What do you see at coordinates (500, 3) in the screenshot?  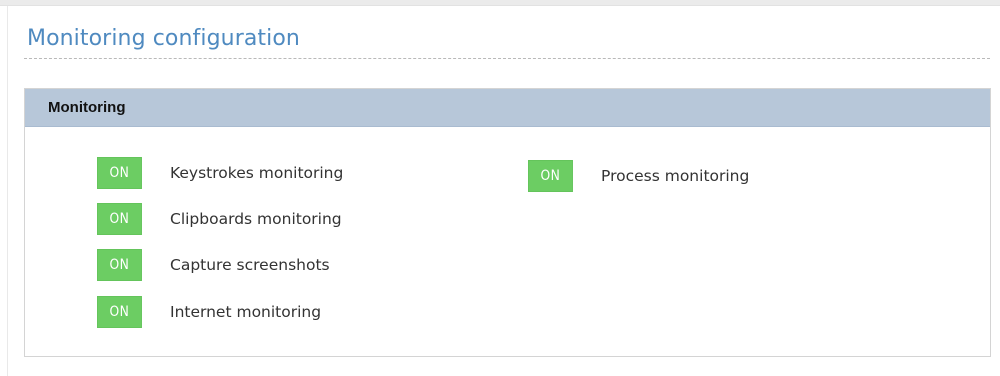 I see `top-divider` at bounding box center [500, 3].